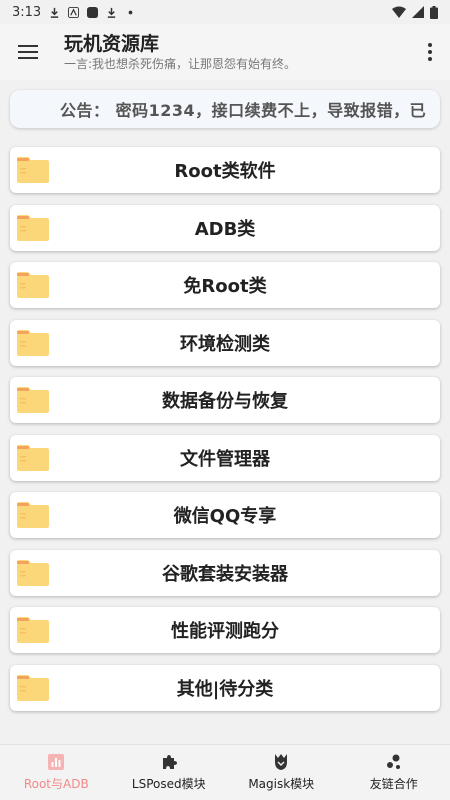 The height and width of the screenshot is (800, 450). I want to click on category-item-no-root: 免Root类, so click(225, 285).